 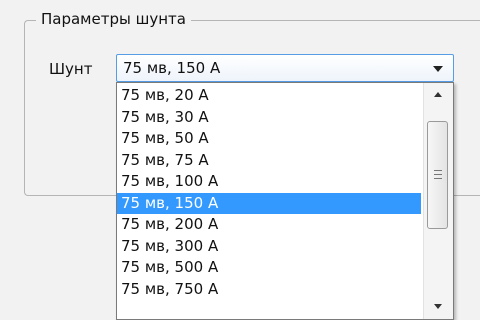 I want to click on scroll-down-button, so click(x=438, y=306).